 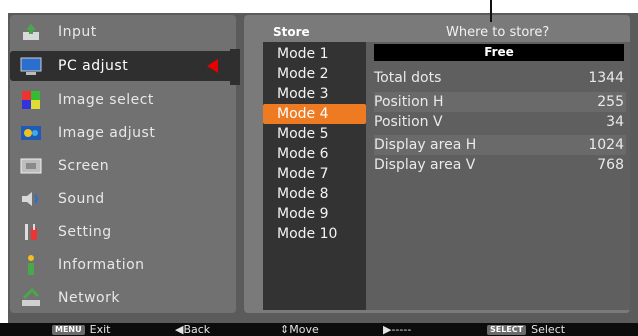 What do you see at coordinates (235, 67) in the screenshot?
I see `menu-connector` at bounding box center [235, 67].